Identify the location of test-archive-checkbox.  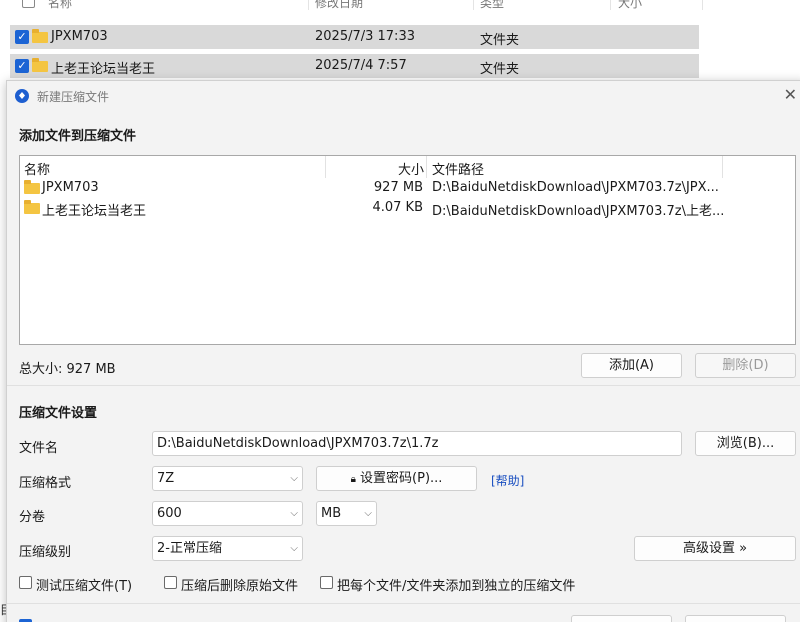
(25, 582).